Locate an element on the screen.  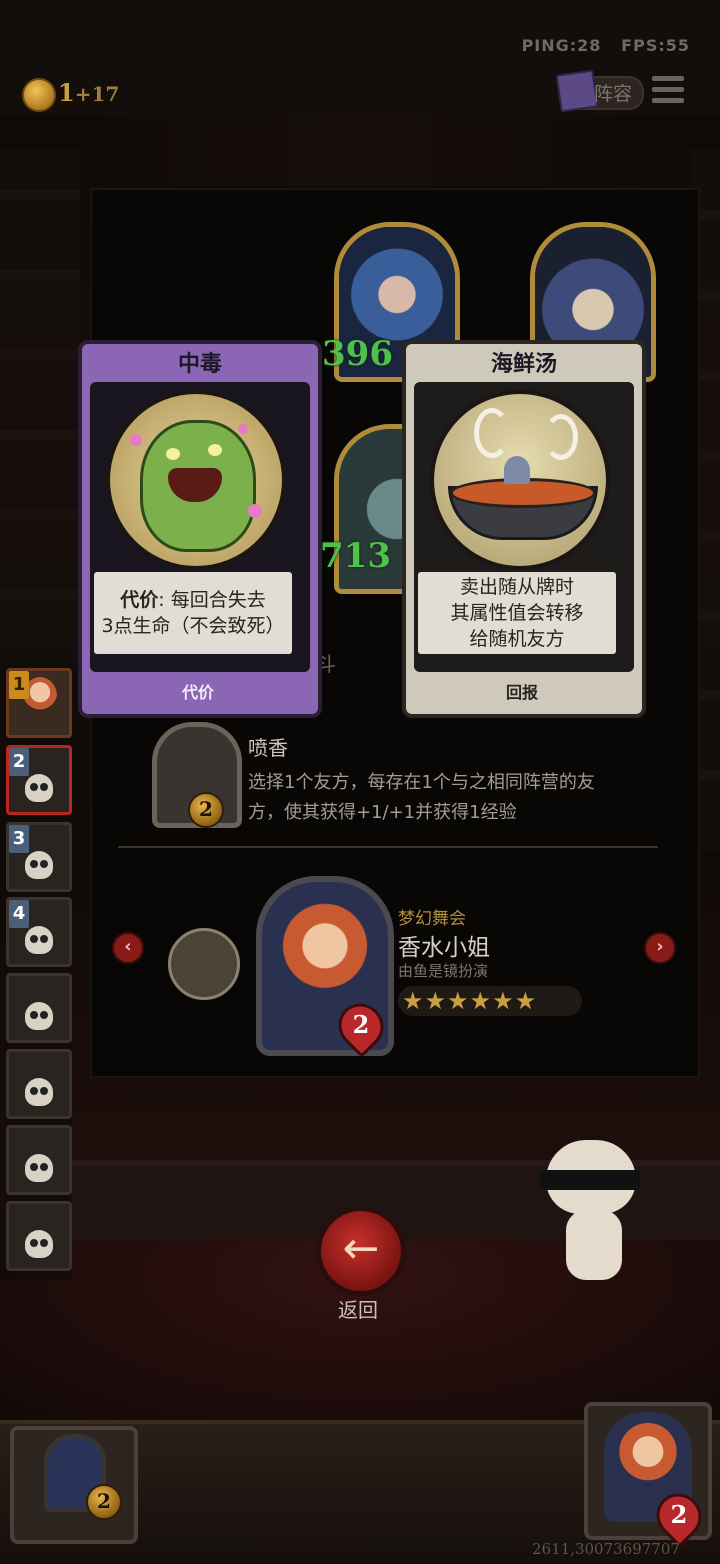
back-arrow-icon: ← is located at coordinates (361, 1248).